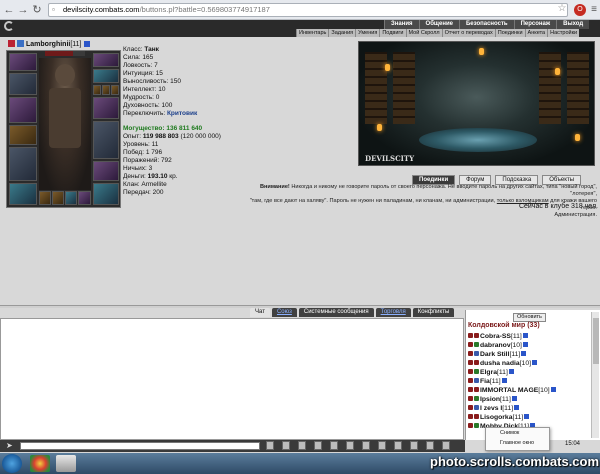  I want to click on user-name: Dark Still, so click(494, 354).